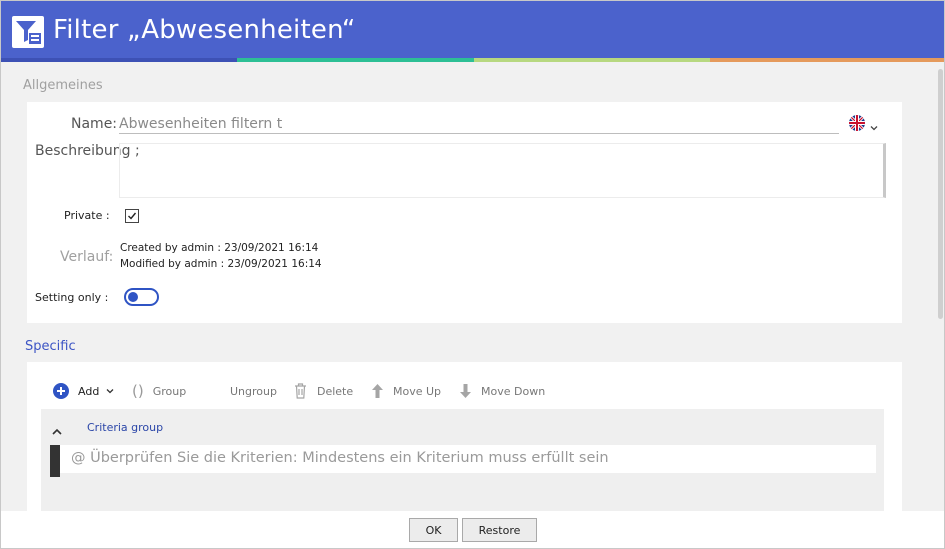 The height and width of the screenshot is (549, 945). What do you see at coordinates (89, 391) in the screenshot?
I see `add-label: Add` at bounding box center [89, 391].